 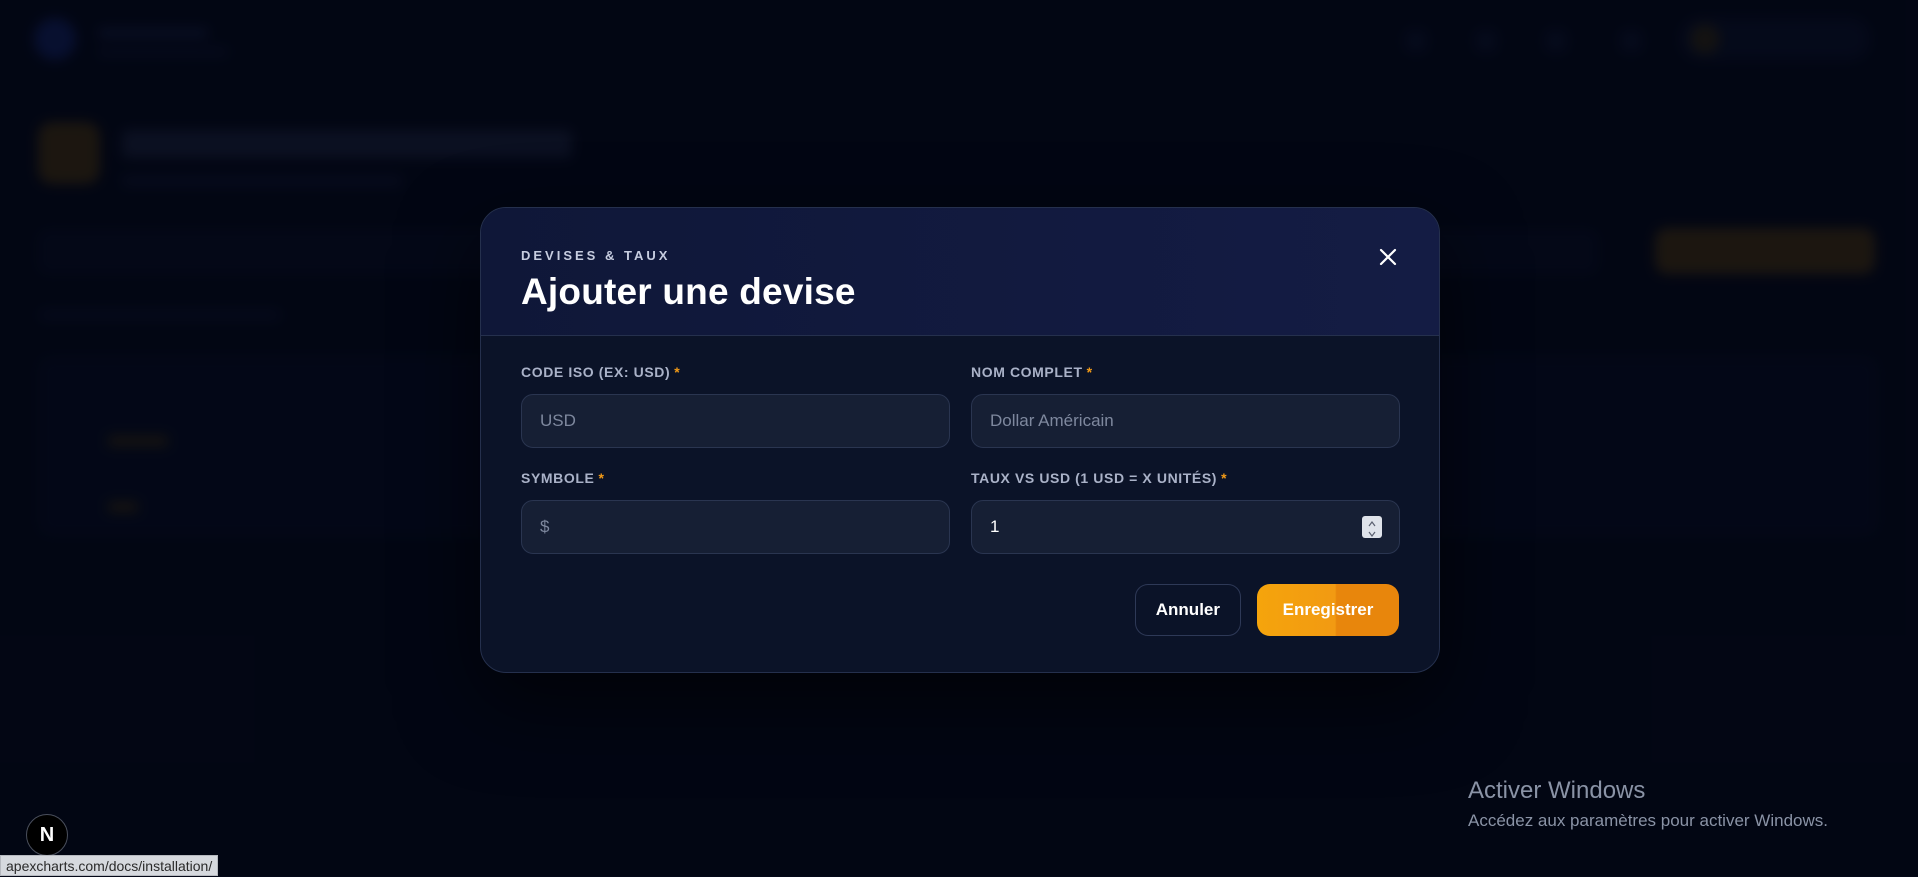 I want to click on field-name: NOM COMPLET *, so click(x=1185, y=406).